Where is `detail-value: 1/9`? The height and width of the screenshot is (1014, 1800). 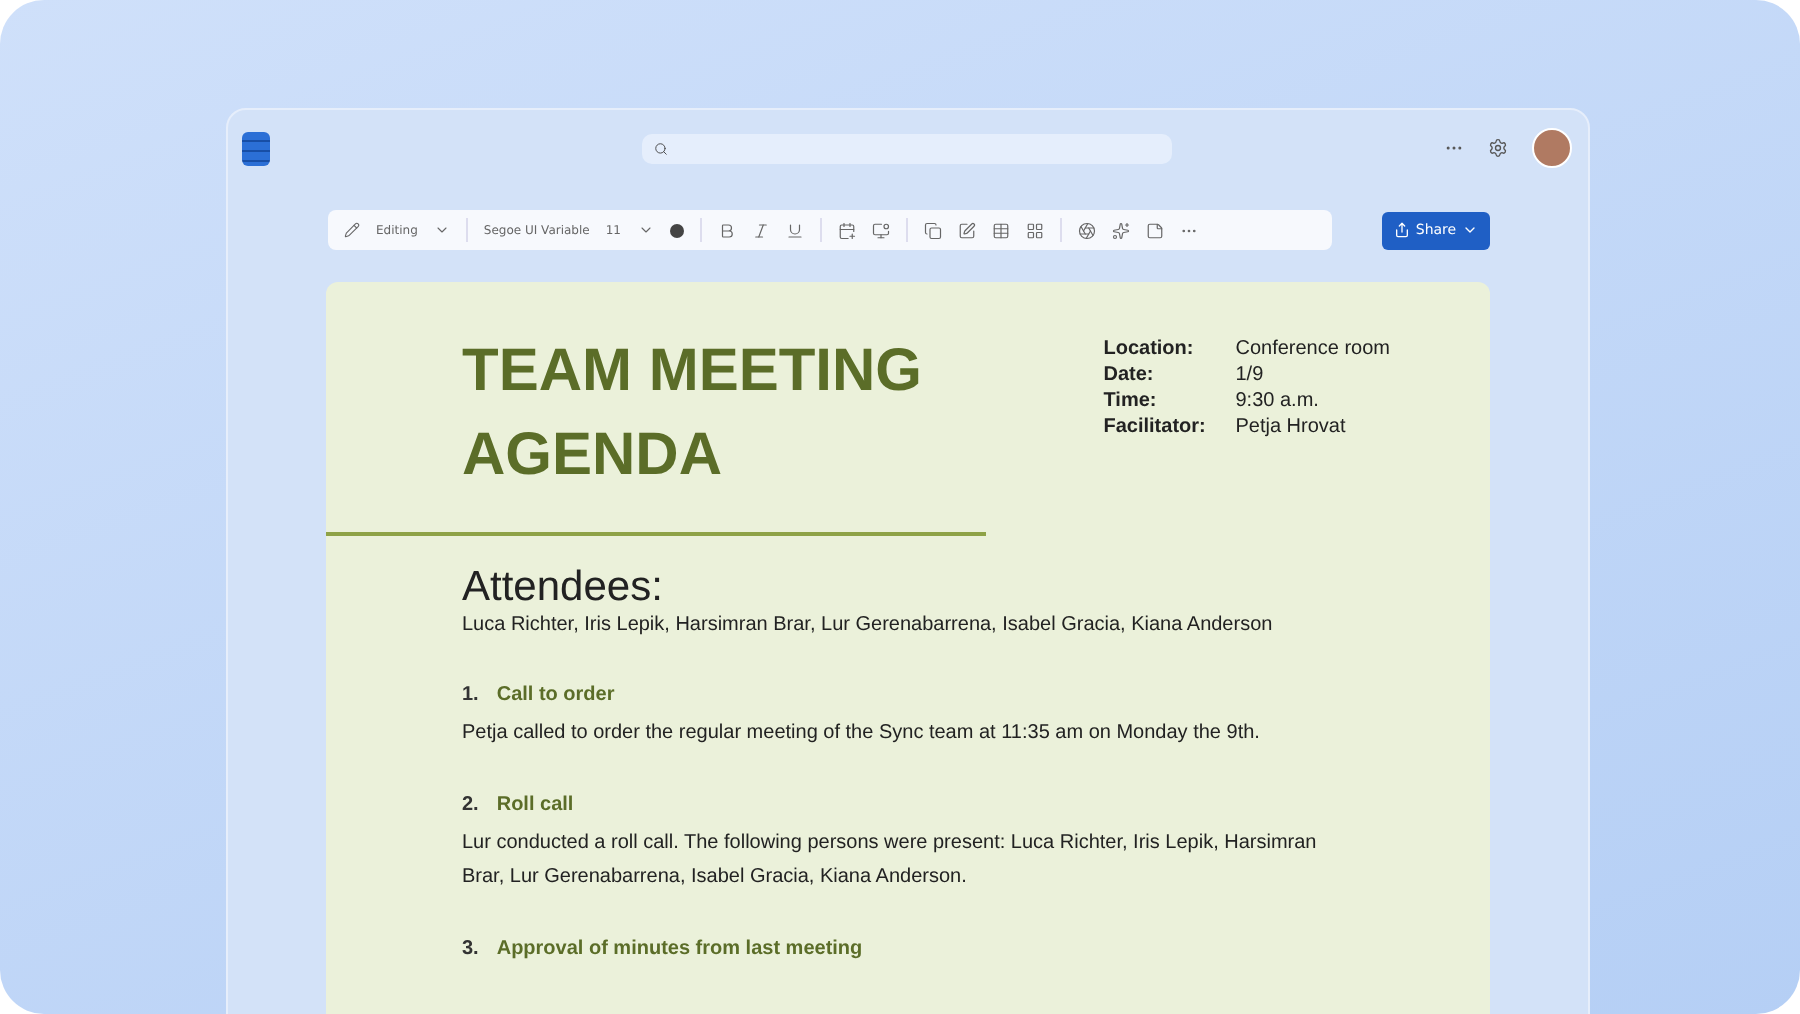 detail-value: 1/9 is located at coordinates (1250, 375).